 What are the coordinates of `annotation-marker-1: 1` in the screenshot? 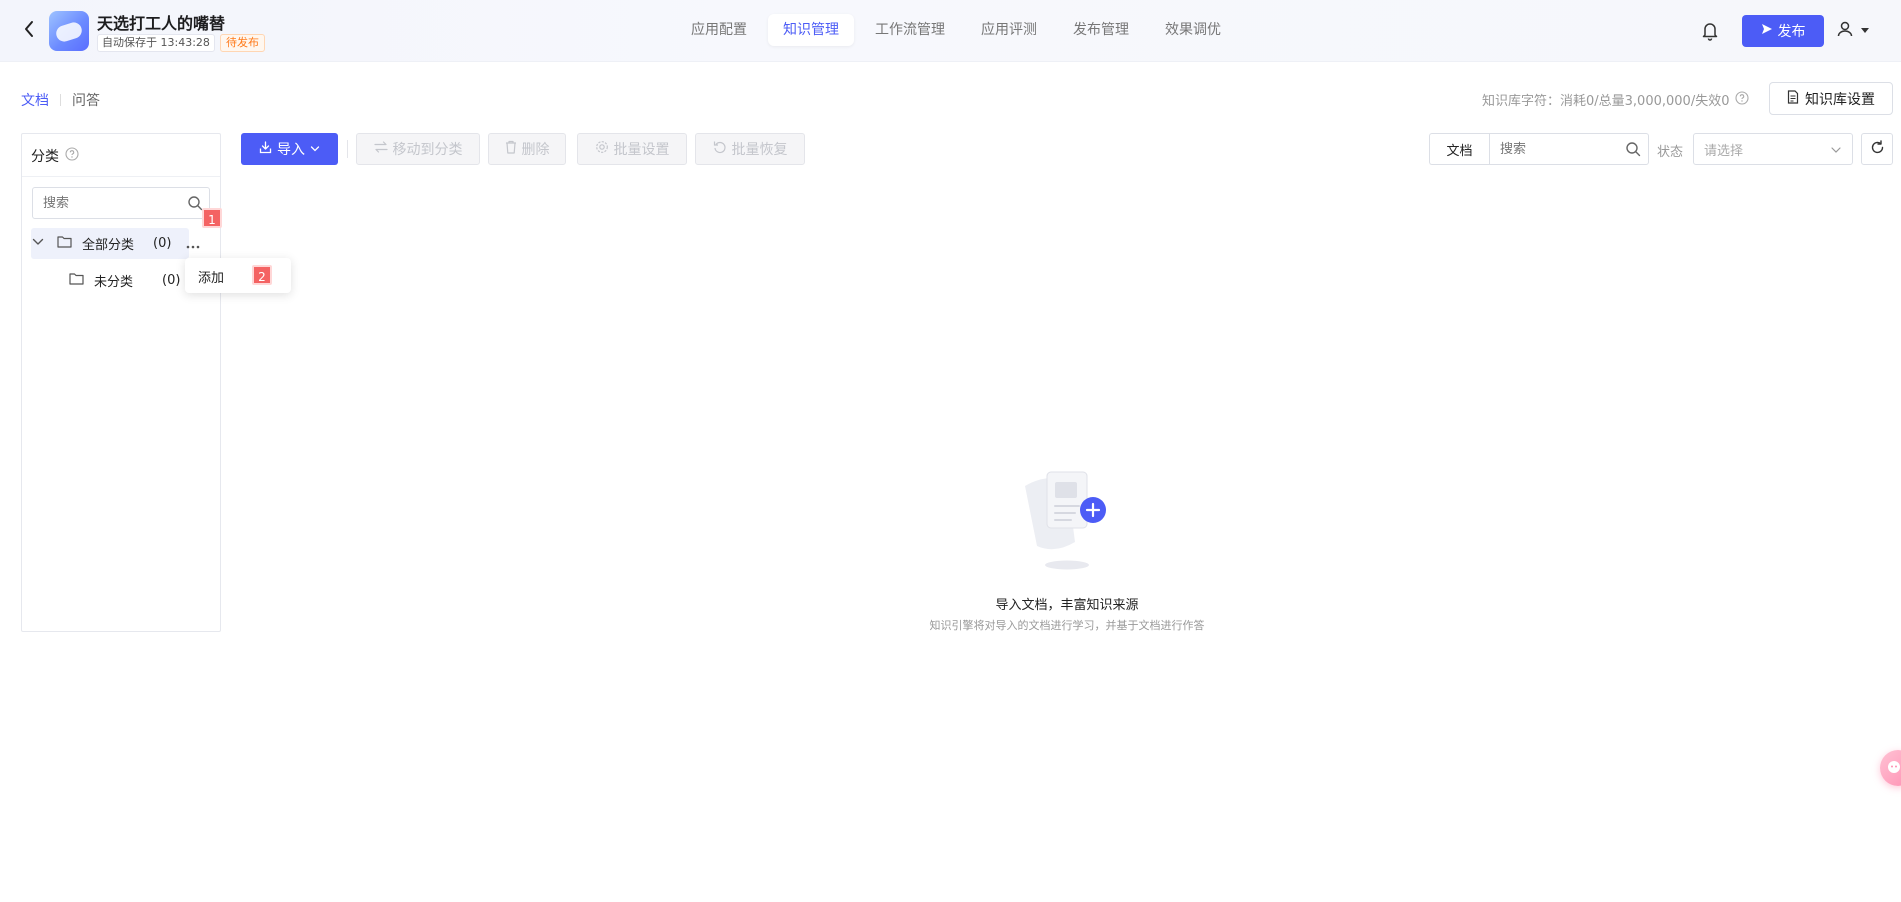 It's located at (212, 218).